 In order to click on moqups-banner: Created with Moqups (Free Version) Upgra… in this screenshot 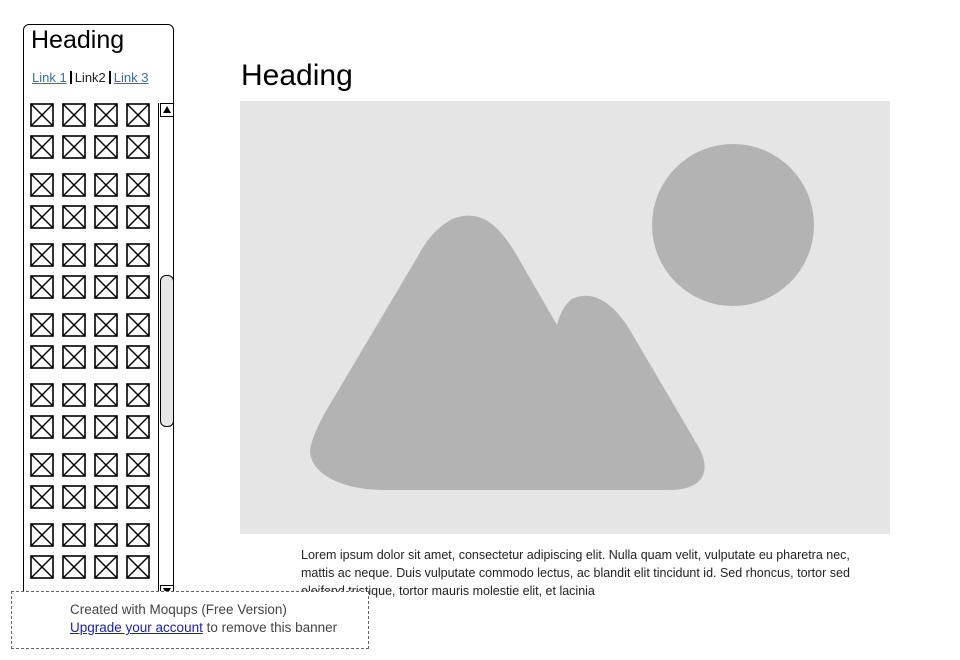, I will do `click(190, 620)`.